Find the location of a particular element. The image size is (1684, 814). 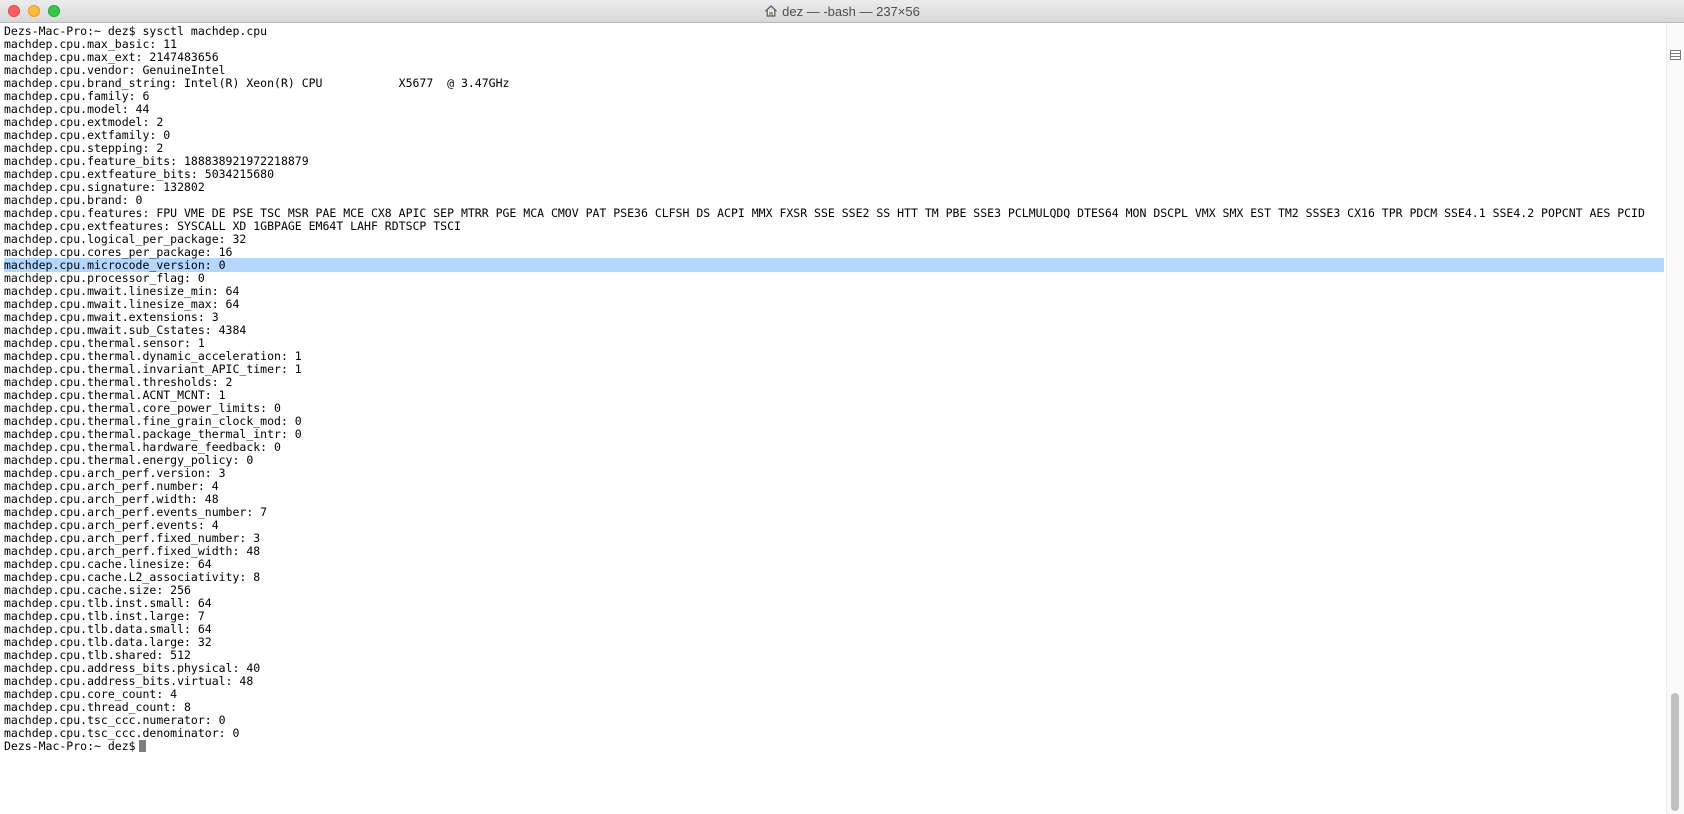

output-line: machdep.cpu.arch_perf.width: 48 is located at coordinates (111, 499).